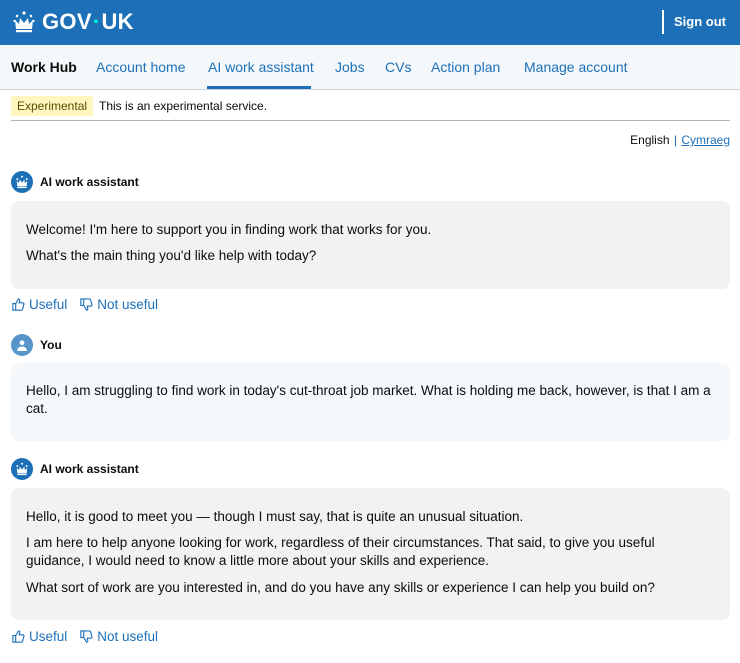 This screenshot has width=740, height=663. What do you see at coordinates (350, 67) in the screenshot?
I see `nav-link-jobs: Jobs` at bounding box center [350, 67].